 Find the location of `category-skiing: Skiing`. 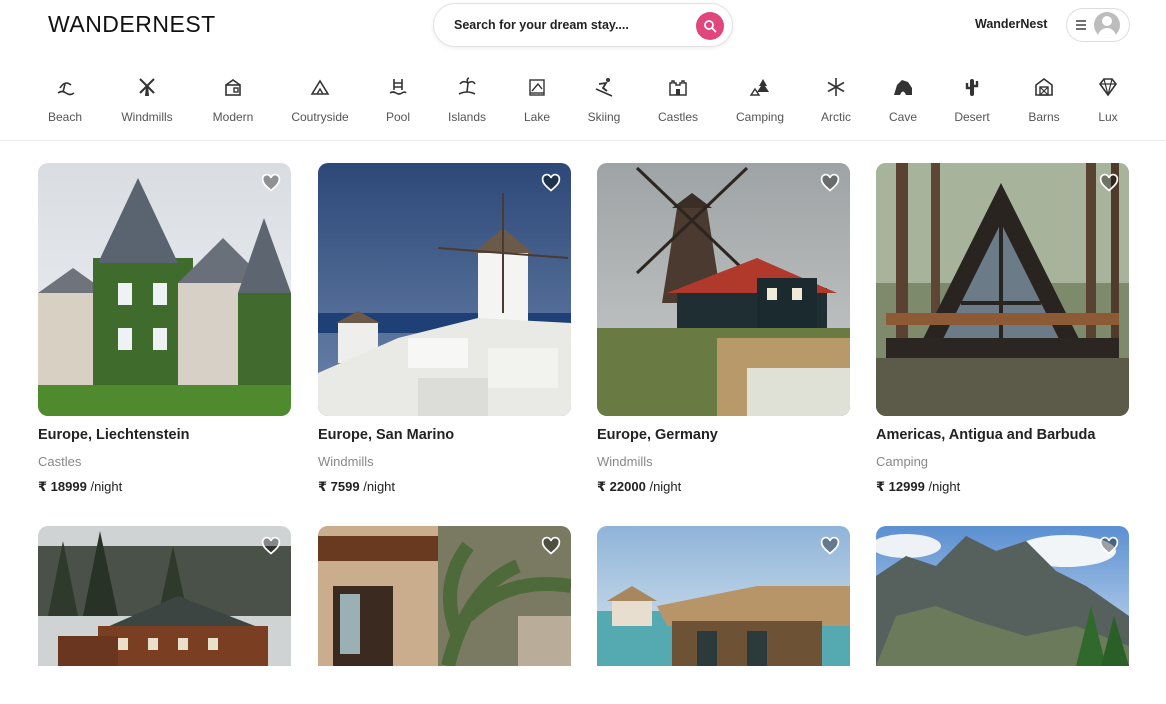

category-skiing: Skiing is located at coordinates (604, 100).